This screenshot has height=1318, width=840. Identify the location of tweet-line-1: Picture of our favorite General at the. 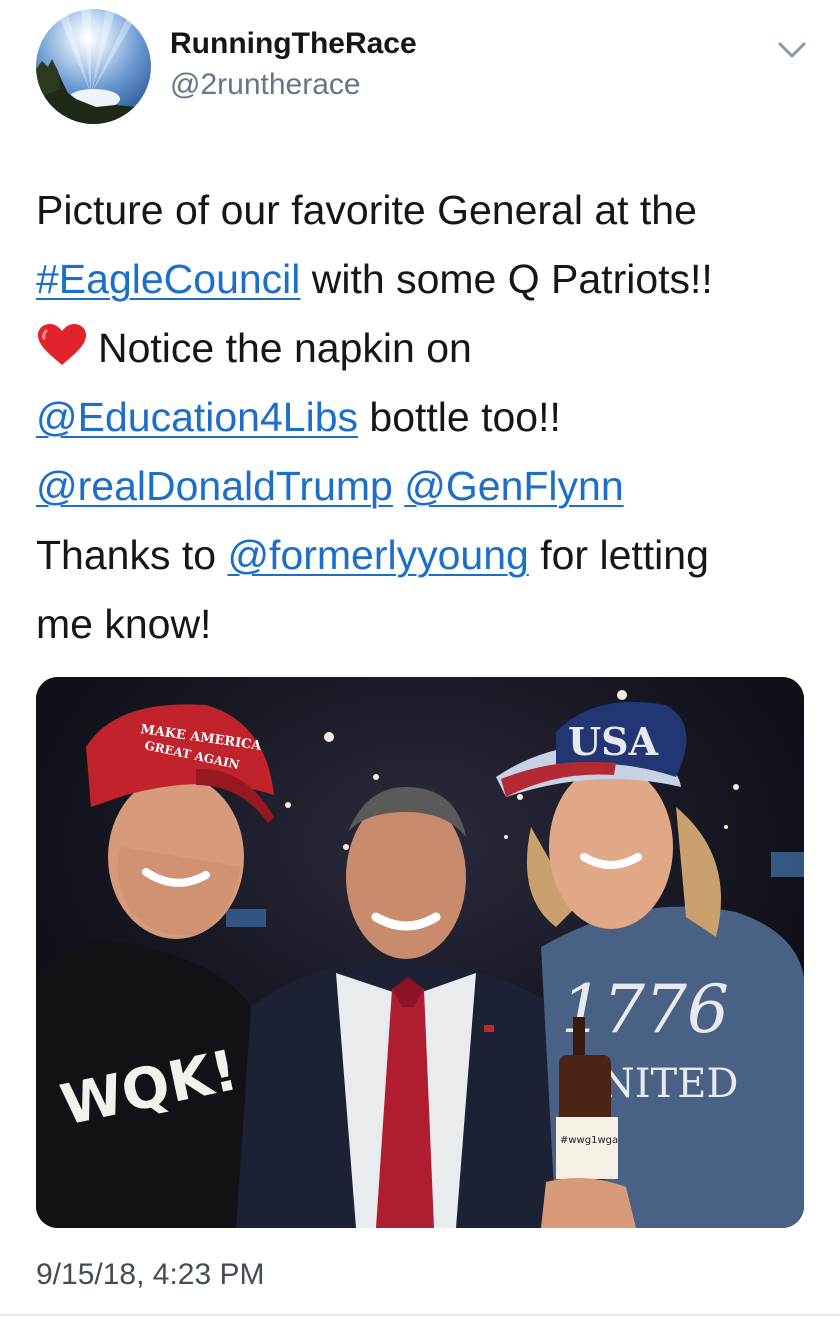
(366, 210).